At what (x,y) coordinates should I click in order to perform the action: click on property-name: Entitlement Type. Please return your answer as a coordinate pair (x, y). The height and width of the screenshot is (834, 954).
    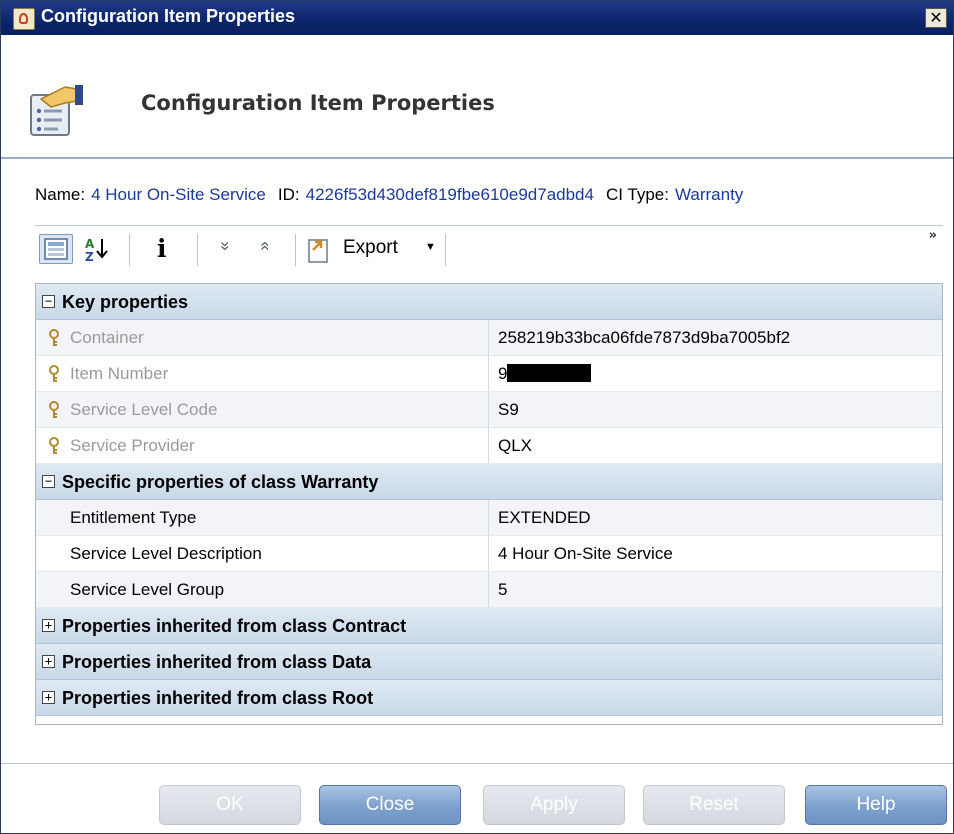
    Looking at the image, I should click on (133, 517).